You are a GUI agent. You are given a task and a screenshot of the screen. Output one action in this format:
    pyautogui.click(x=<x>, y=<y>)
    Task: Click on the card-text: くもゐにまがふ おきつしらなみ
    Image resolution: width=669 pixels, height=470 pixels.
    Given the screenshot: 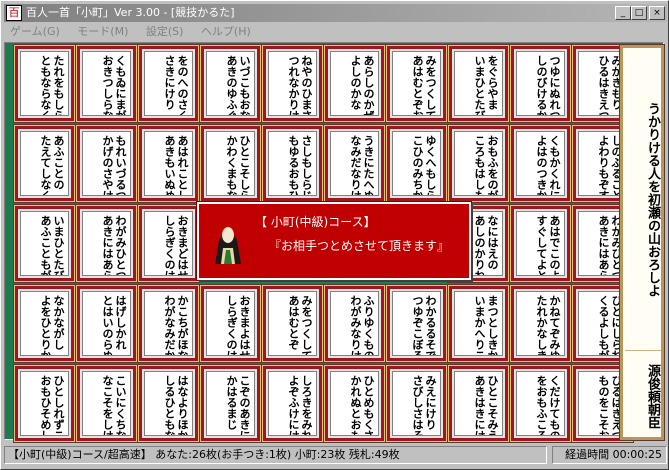 What is the action you would take?
    pyautogui.click(x=114, y=85)
    